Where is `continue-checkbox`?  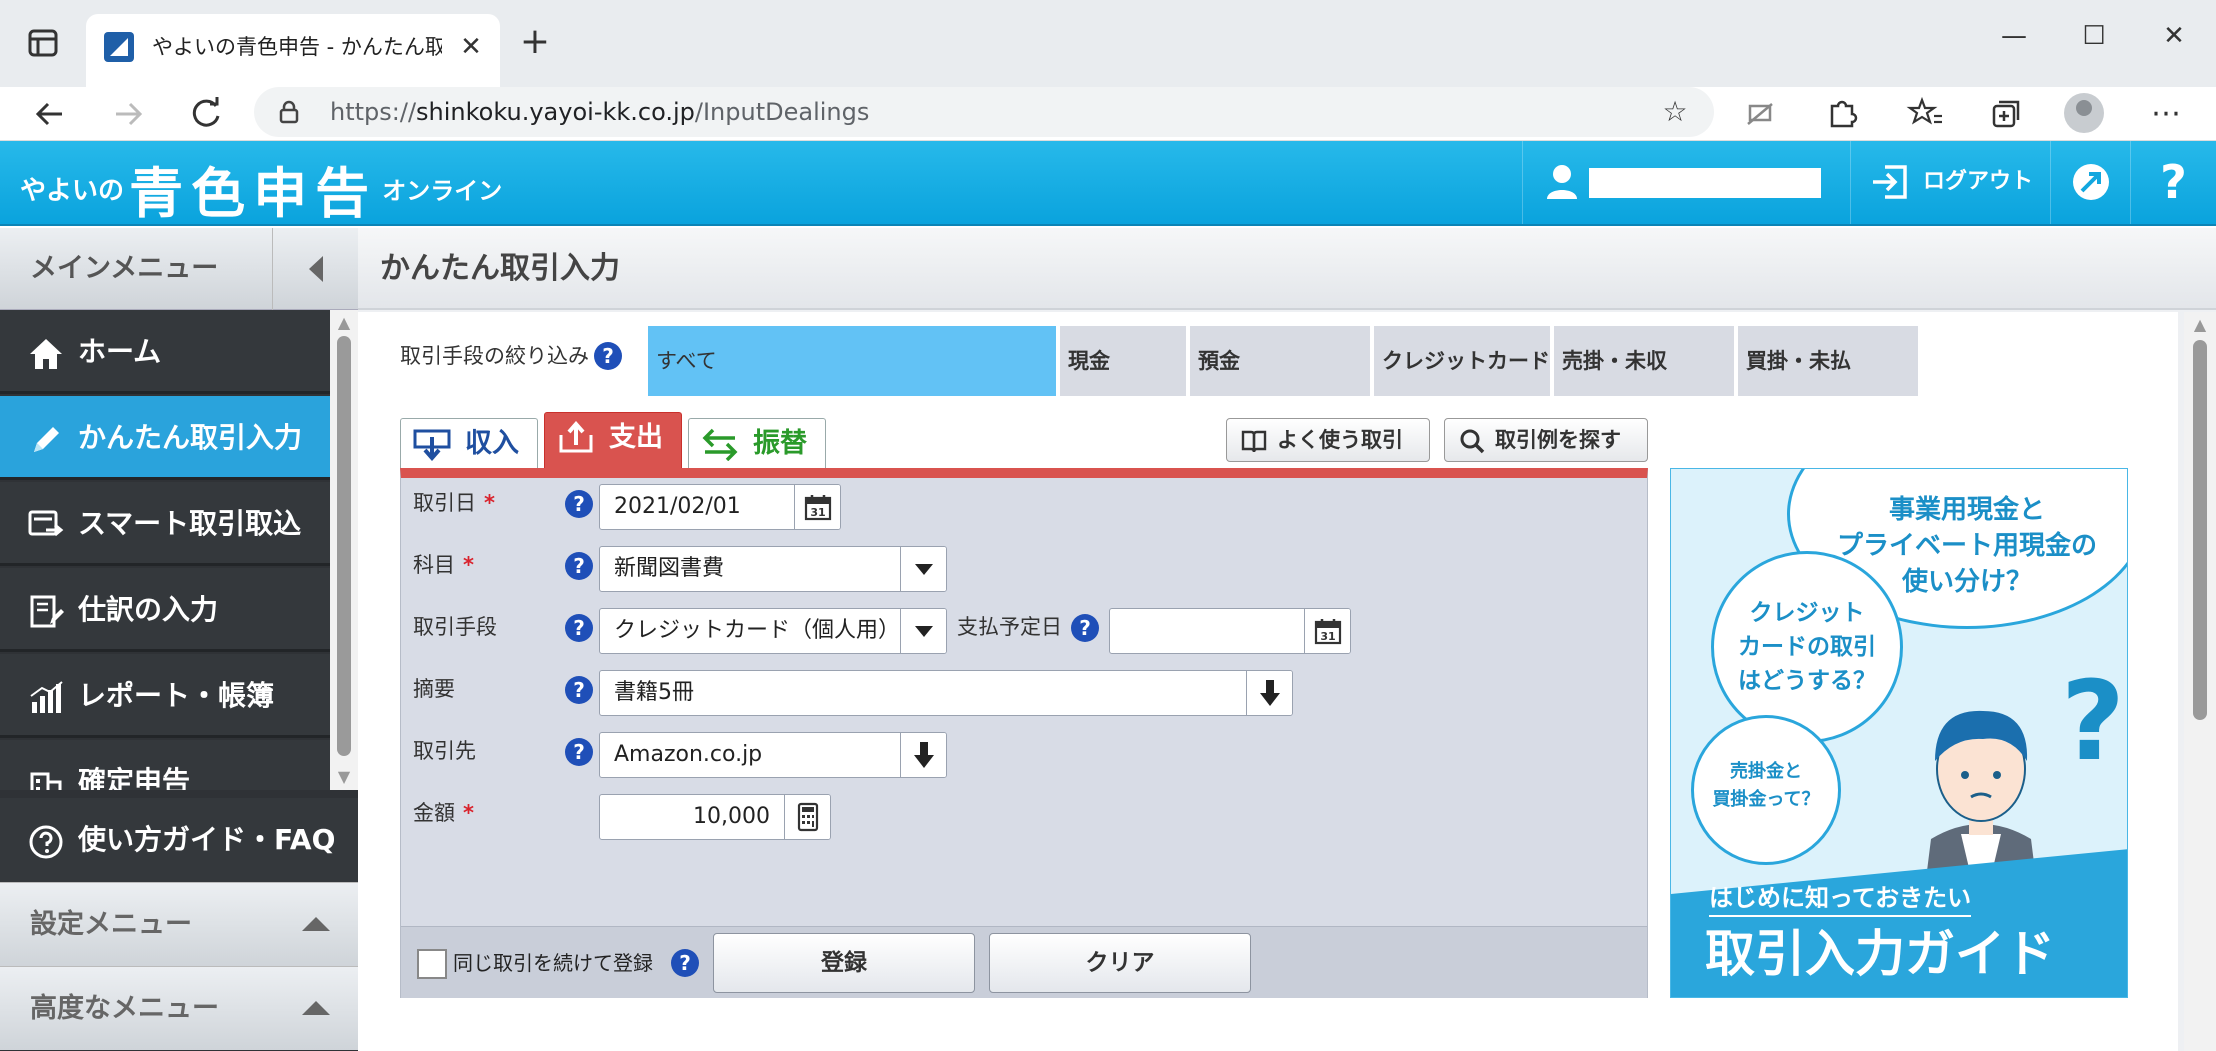 continue-checkbox is located at coordinates (432, 964).